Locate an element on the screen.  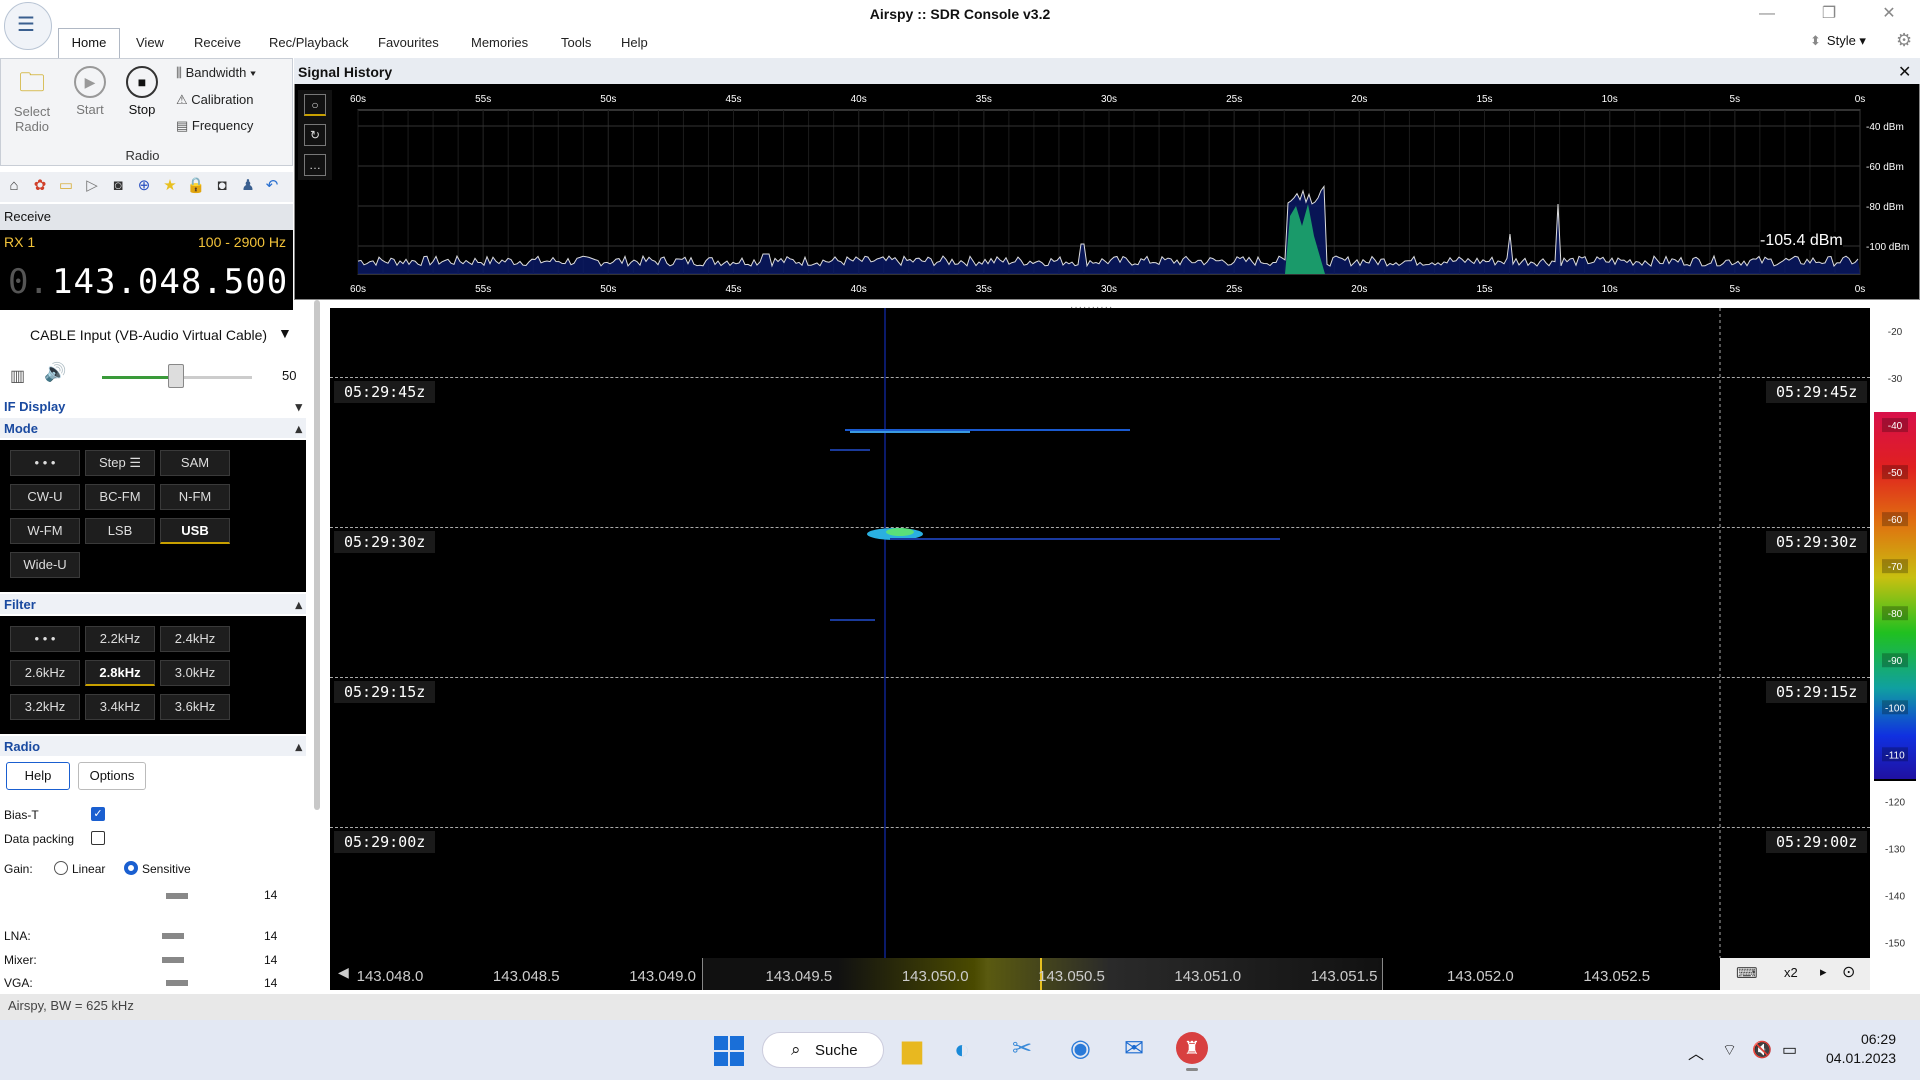
filter-more-button: • • • is located at coordinates (45, 639).